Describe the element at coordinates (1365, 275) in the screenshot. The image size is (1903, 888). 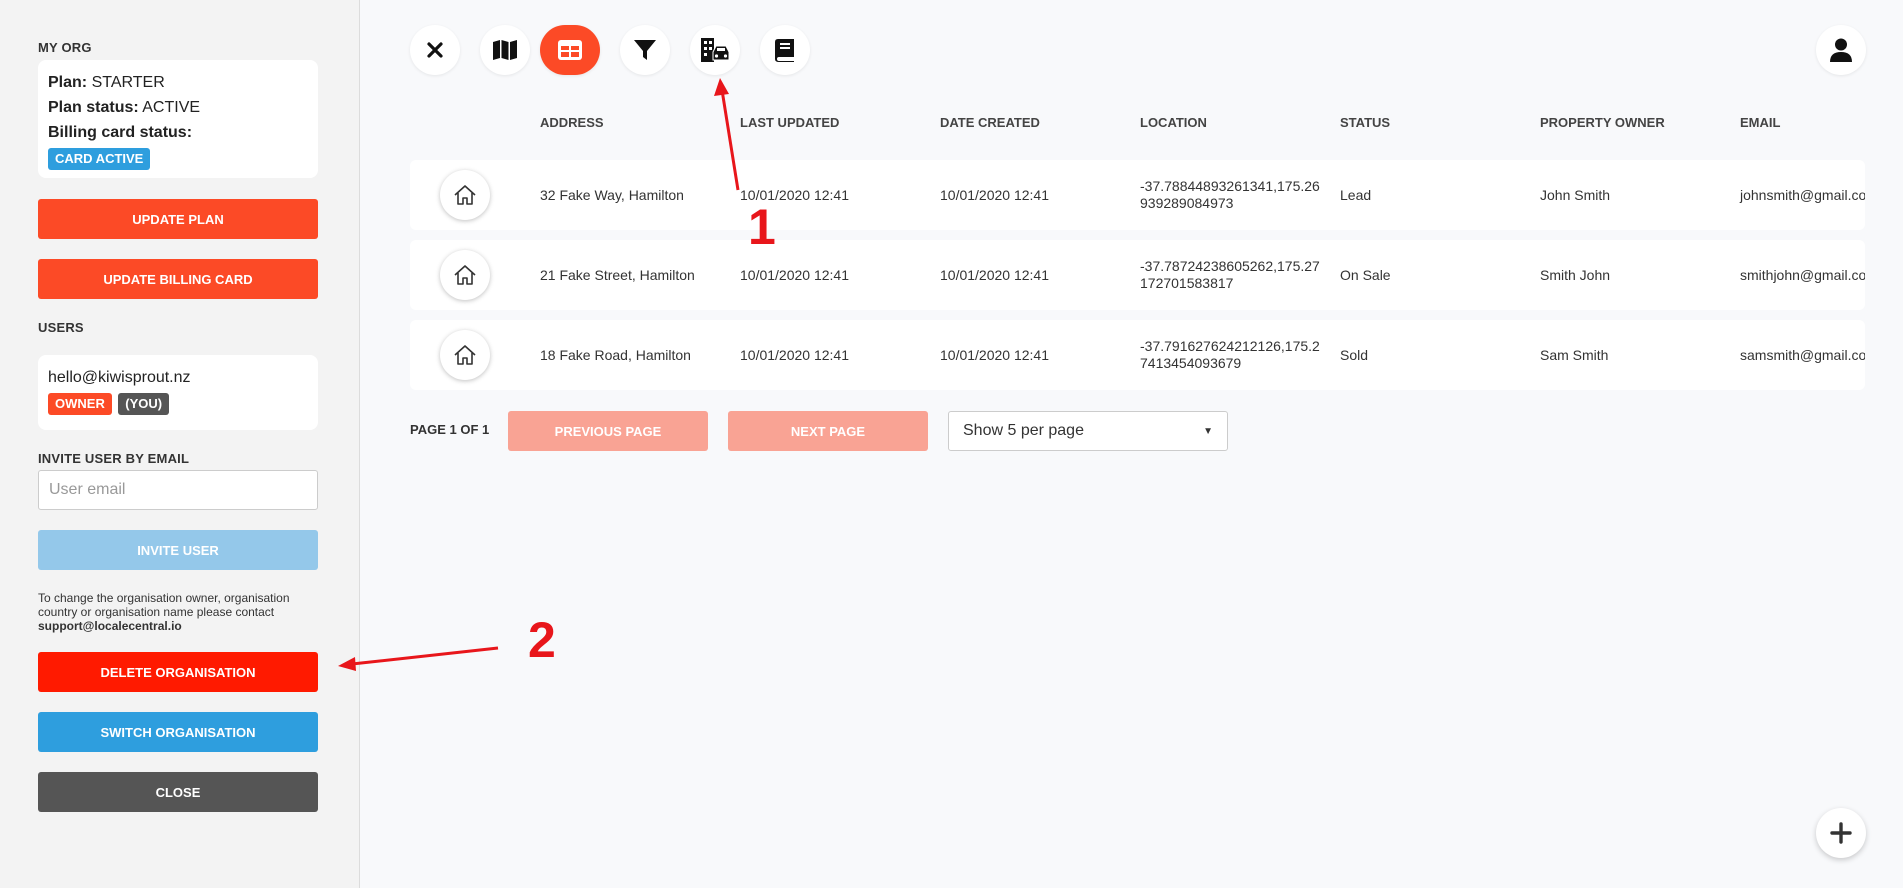
I see `cell-status: On Sale` at that location.